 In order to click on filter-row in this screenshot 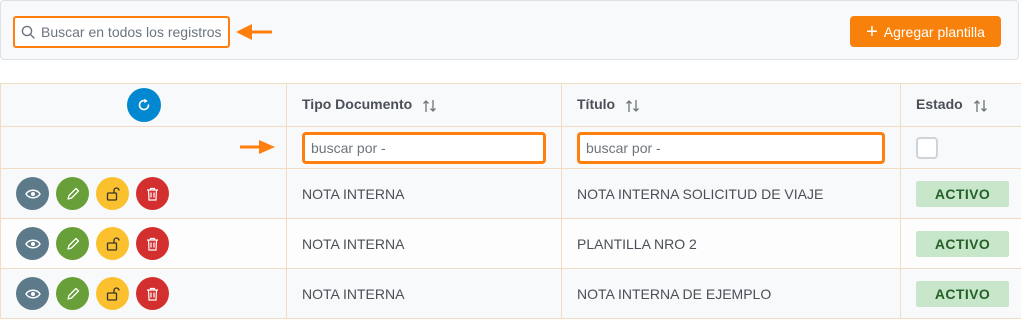, I will do `click(511, 148)`.